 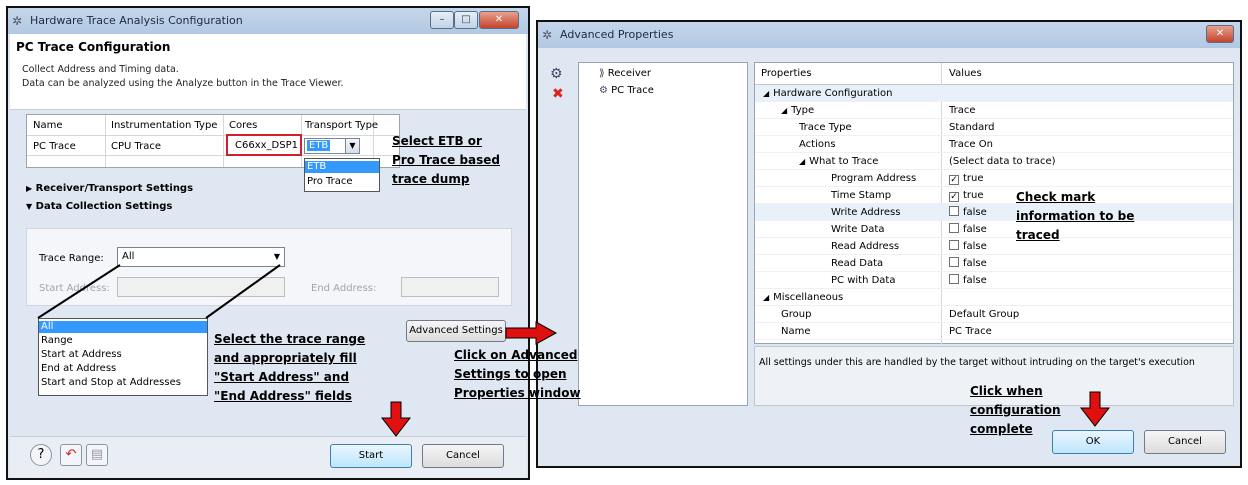 I want to click on arrow-down-start, so click(x=396, y=419).